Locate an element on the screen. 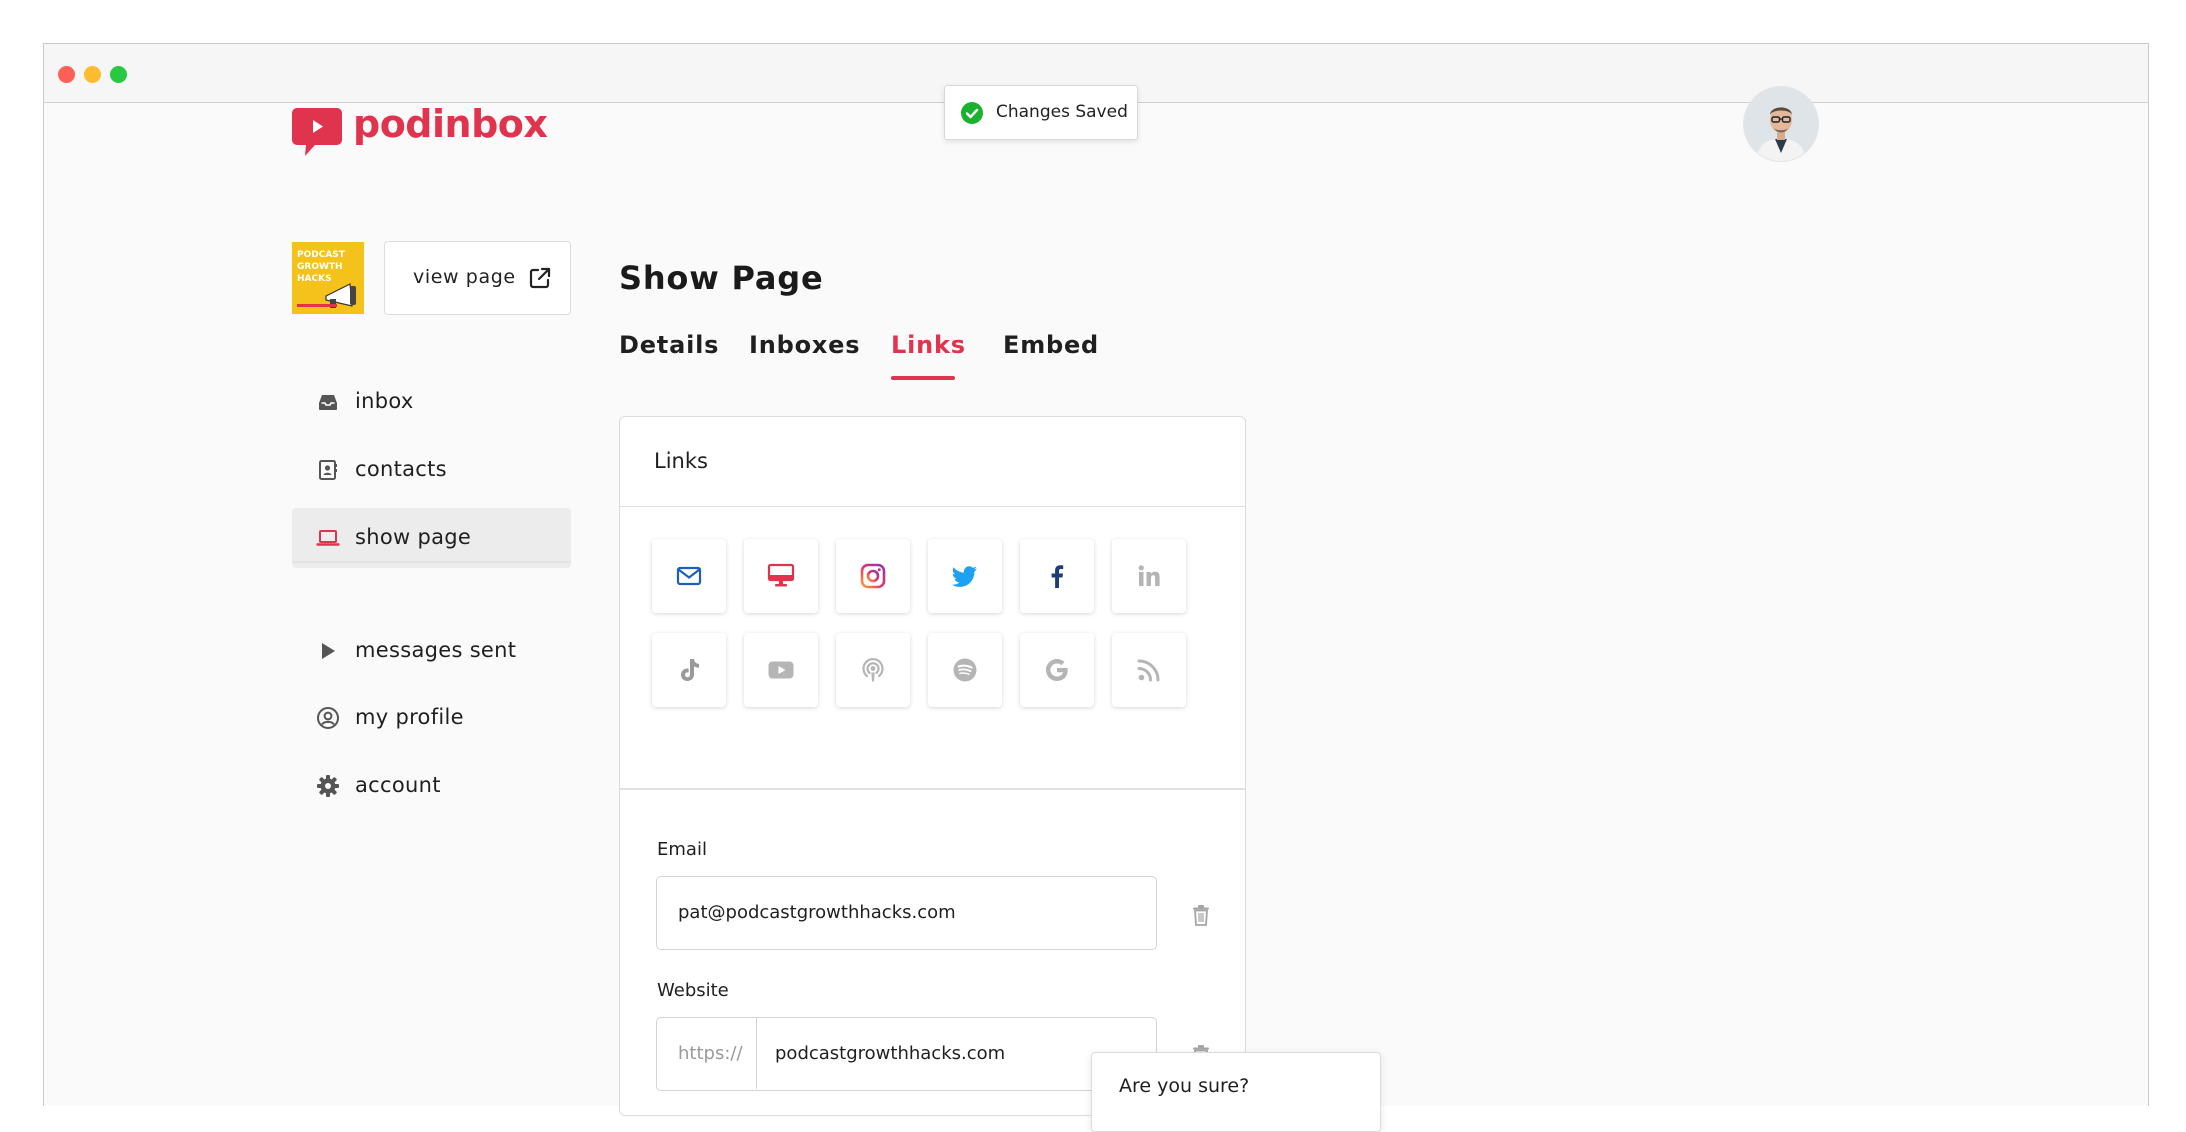 The width and height of the screenshot is (2186, 1132). sidebar-divider is located at coordinates (431, 562).